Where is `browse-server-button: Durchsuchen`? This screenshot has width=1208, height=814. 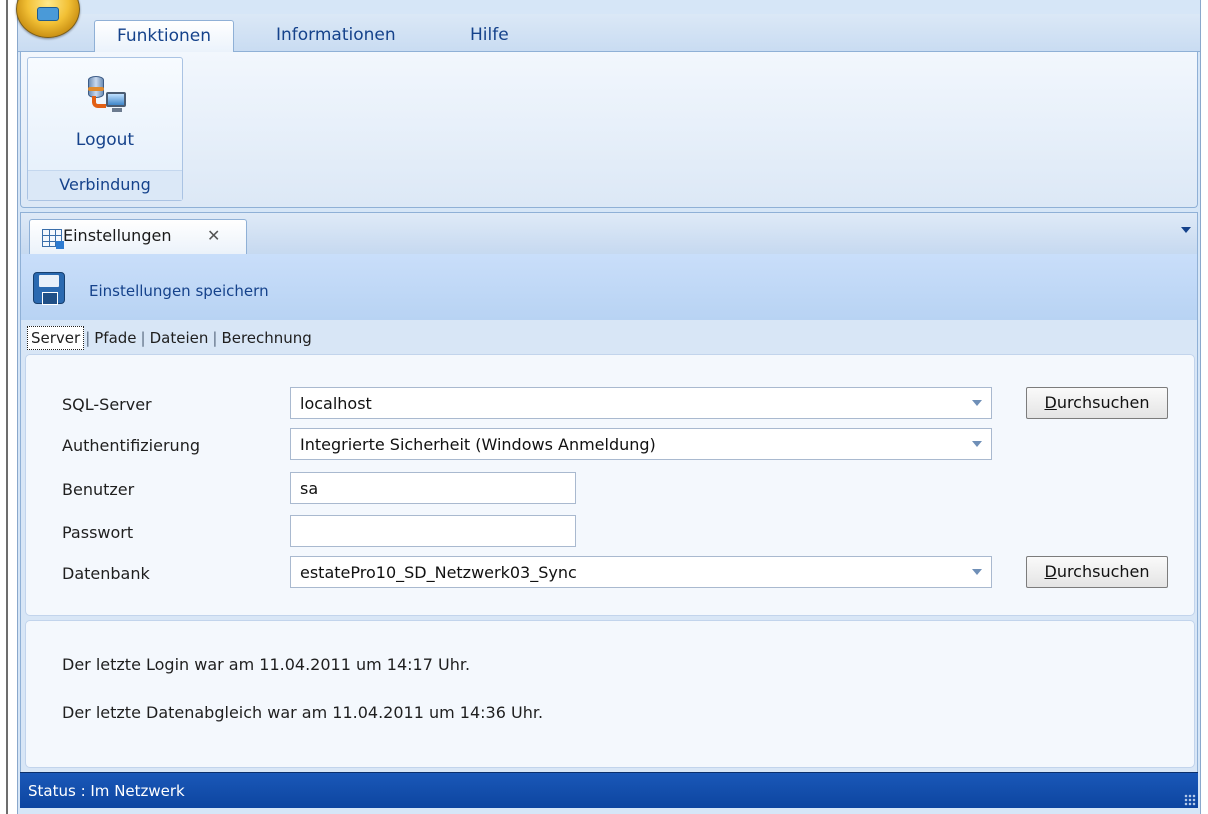 browse-server-button: Durchsuchen is located at coordinates (1097, 403).